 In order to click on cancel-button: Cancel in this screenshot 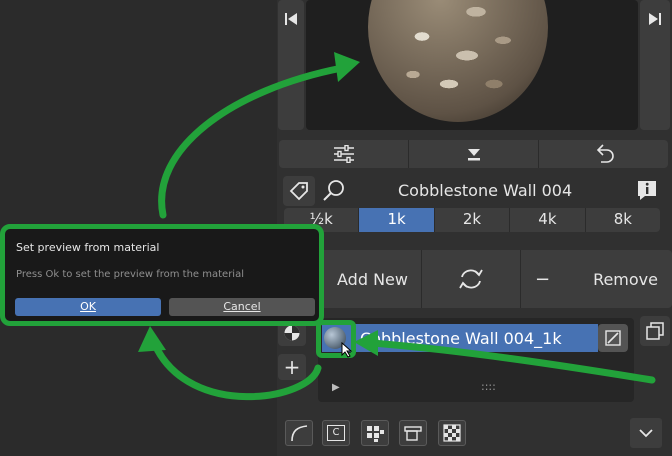, I will do `click(242, 307)`.